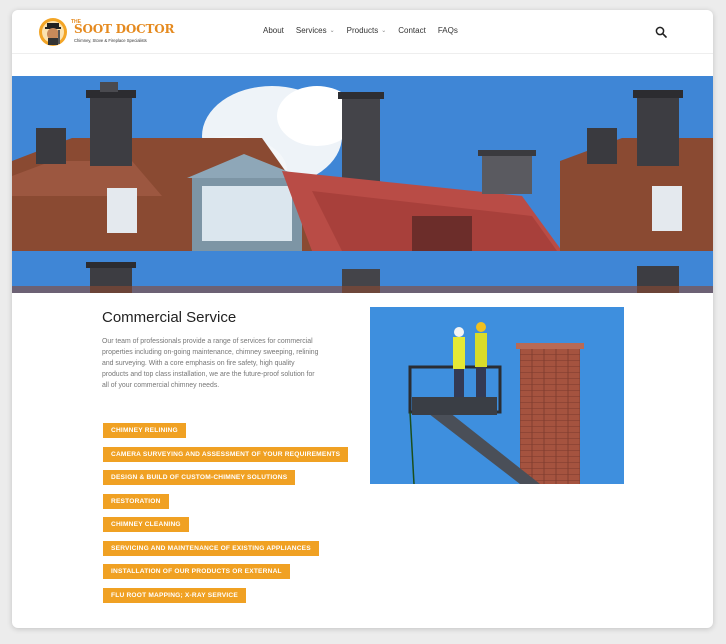 The image size is (726, 644). I want to click on service-tag-flu-root-mapping: FLU ROOT MAPPING; X-RAY SERVICE, so click(174, 595).